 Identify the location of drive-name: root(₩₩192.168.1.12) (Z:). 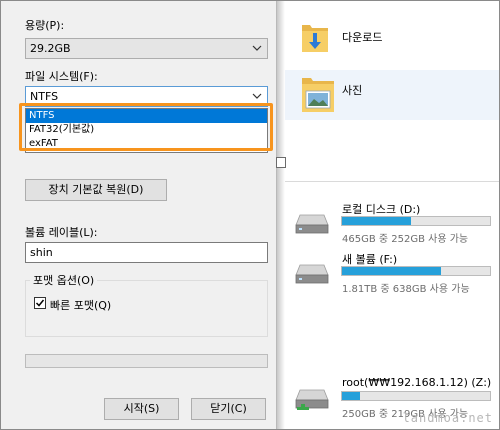
(417, 382).